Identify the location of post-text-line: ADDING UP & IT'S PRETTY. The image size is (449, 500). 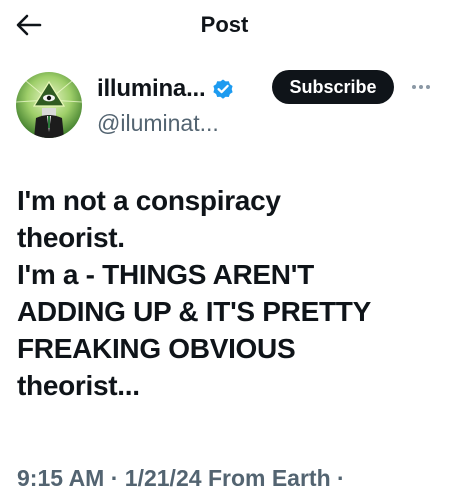
(194, 311).